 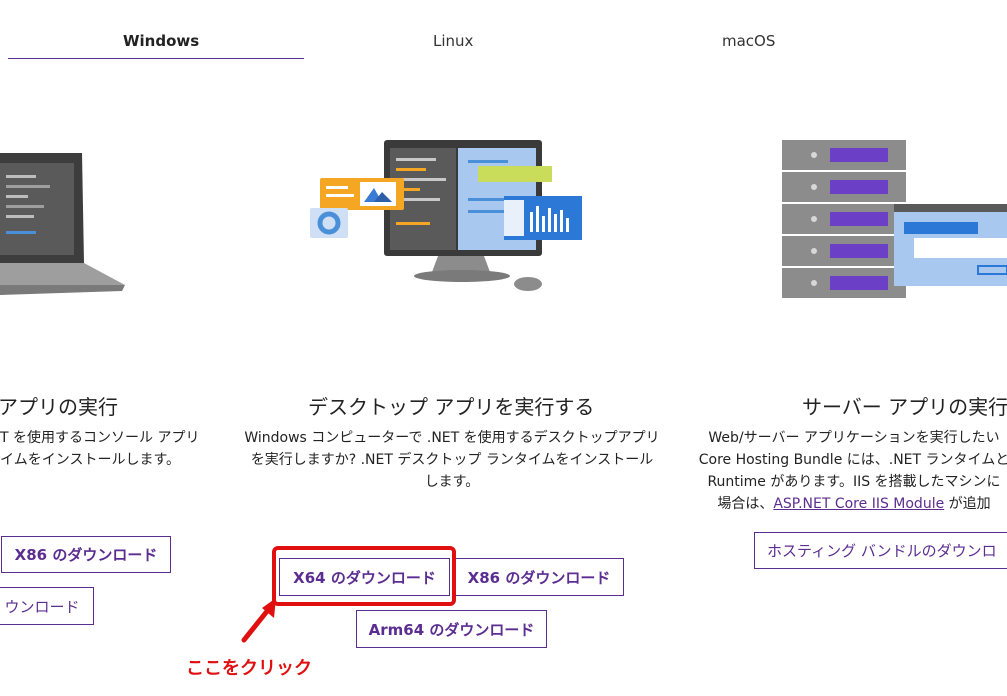 What do you see at coordinates (258, 620) in the screenshot?
I see `annotation-arrow` at bounding box center [258, 620].